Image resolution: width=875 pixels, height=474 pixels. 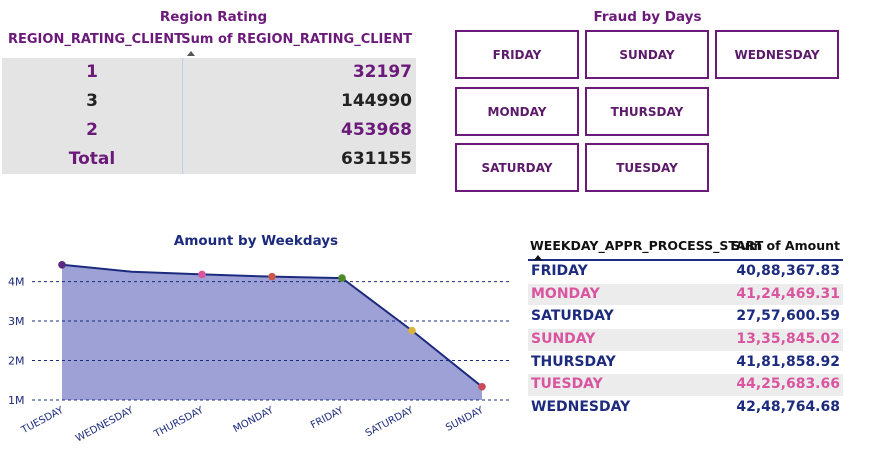 What do you see at coordinates (254, 420) in the screenshot?
I see `x-tick-label: MONDAY` at bounding box center [254, 420].